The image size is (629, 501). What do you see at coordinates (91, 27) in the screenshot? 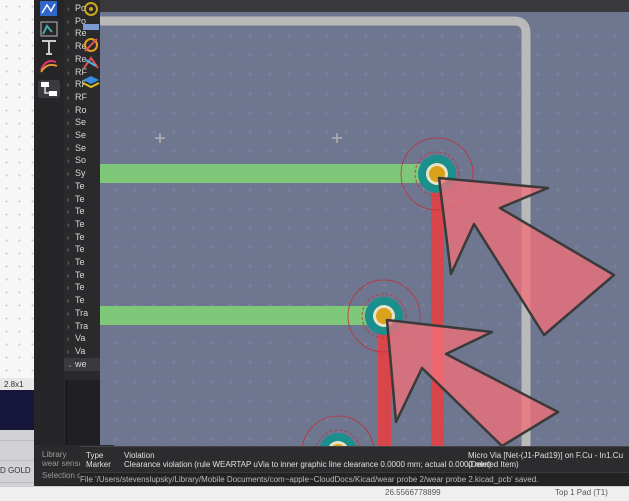
I see `ruler-tool-icon` at bounding box center [91, 27].